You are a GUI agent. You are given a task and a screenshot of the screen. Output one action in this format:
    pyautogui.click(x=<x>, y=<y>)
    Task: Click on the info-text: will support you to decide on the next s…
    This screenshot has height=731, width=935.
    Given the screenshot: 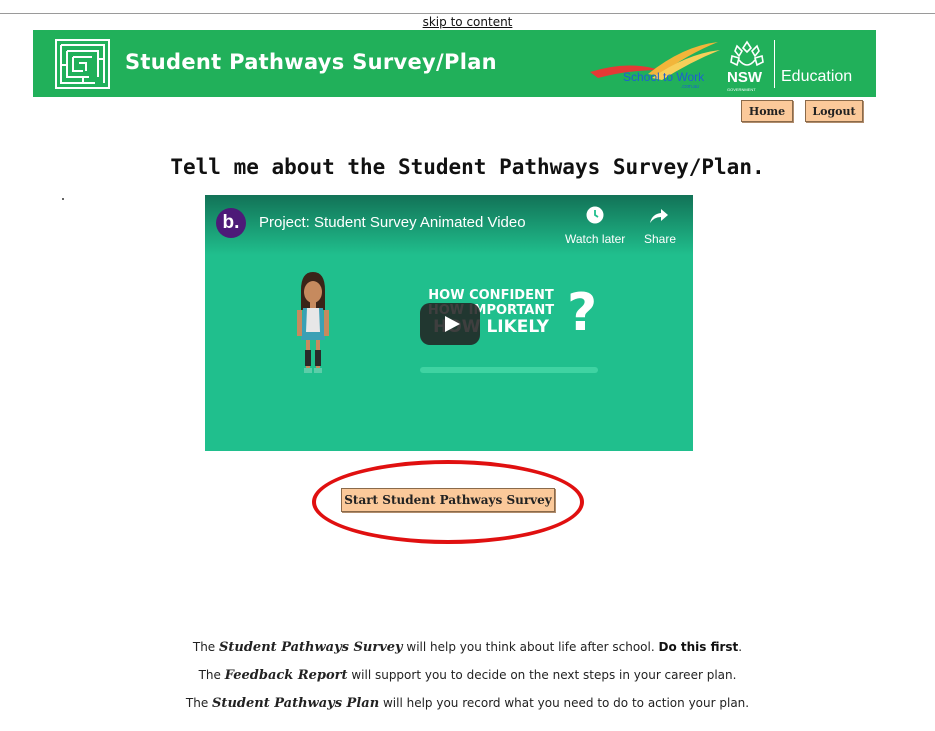 What is the action you would take?
    pyautogui.click(x=542, y=675)
    